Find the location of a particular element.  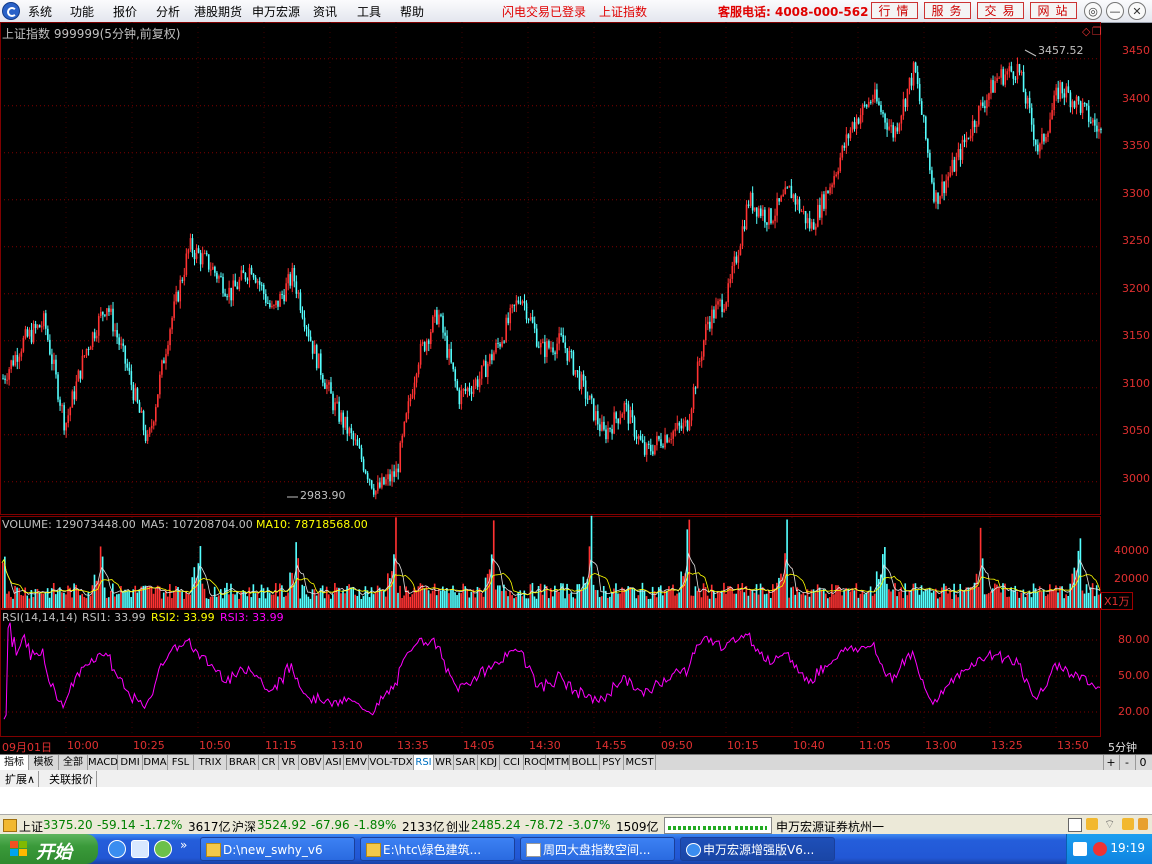

indicator-tab-macd: MACD is located at coordinates (103, 762).